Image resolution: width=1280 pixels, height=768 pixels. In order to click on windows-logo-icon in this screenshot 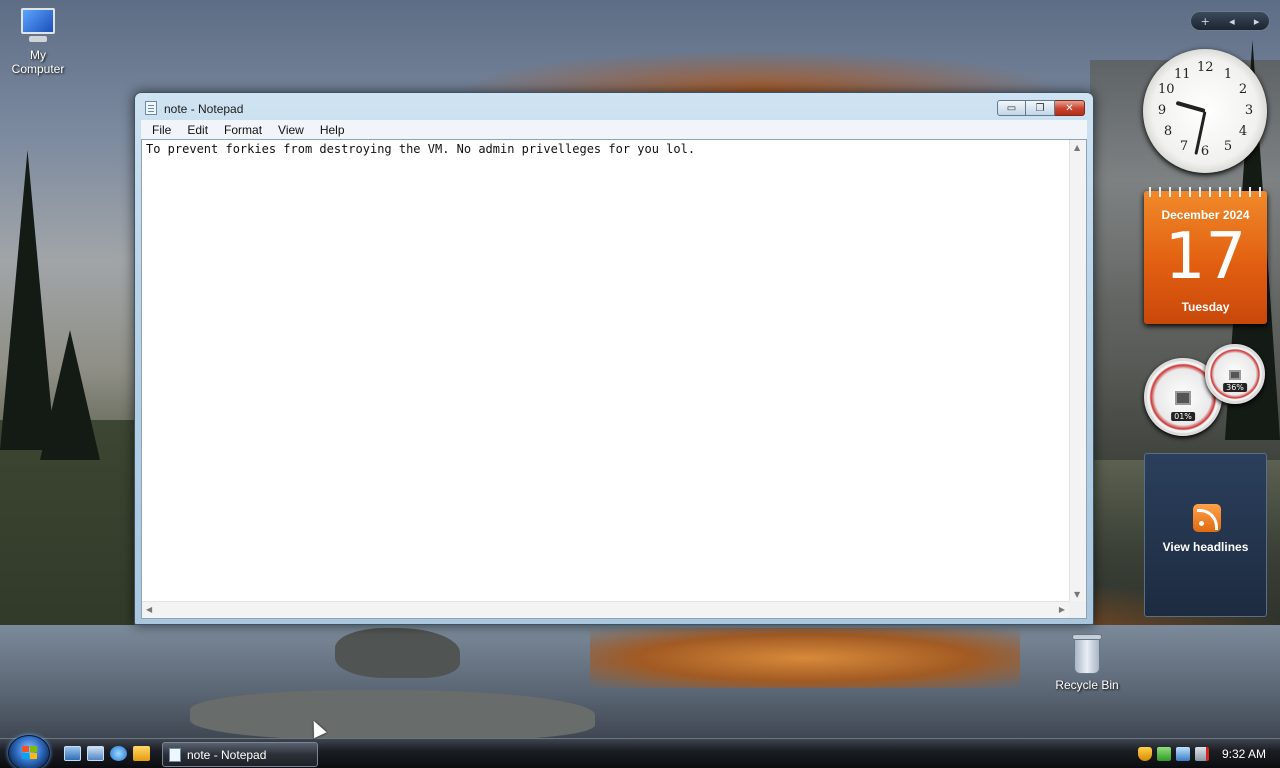, I will do `click(30, 753)`.